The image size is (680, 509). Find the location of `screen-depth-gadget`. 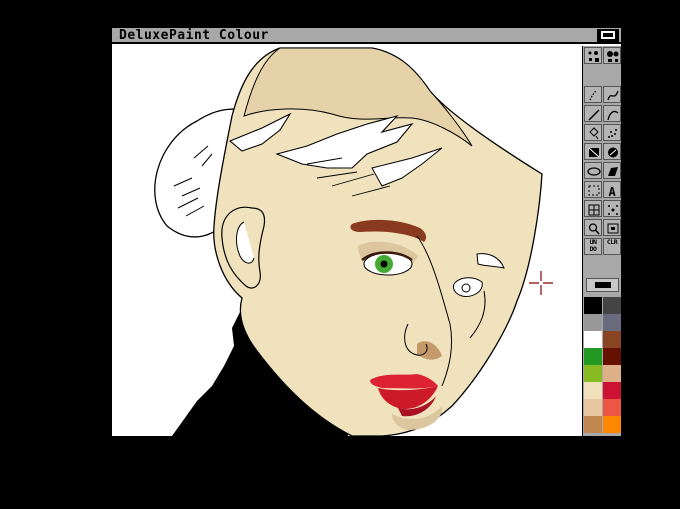

screen-depth-gadget is located at coordinates (608, 35).